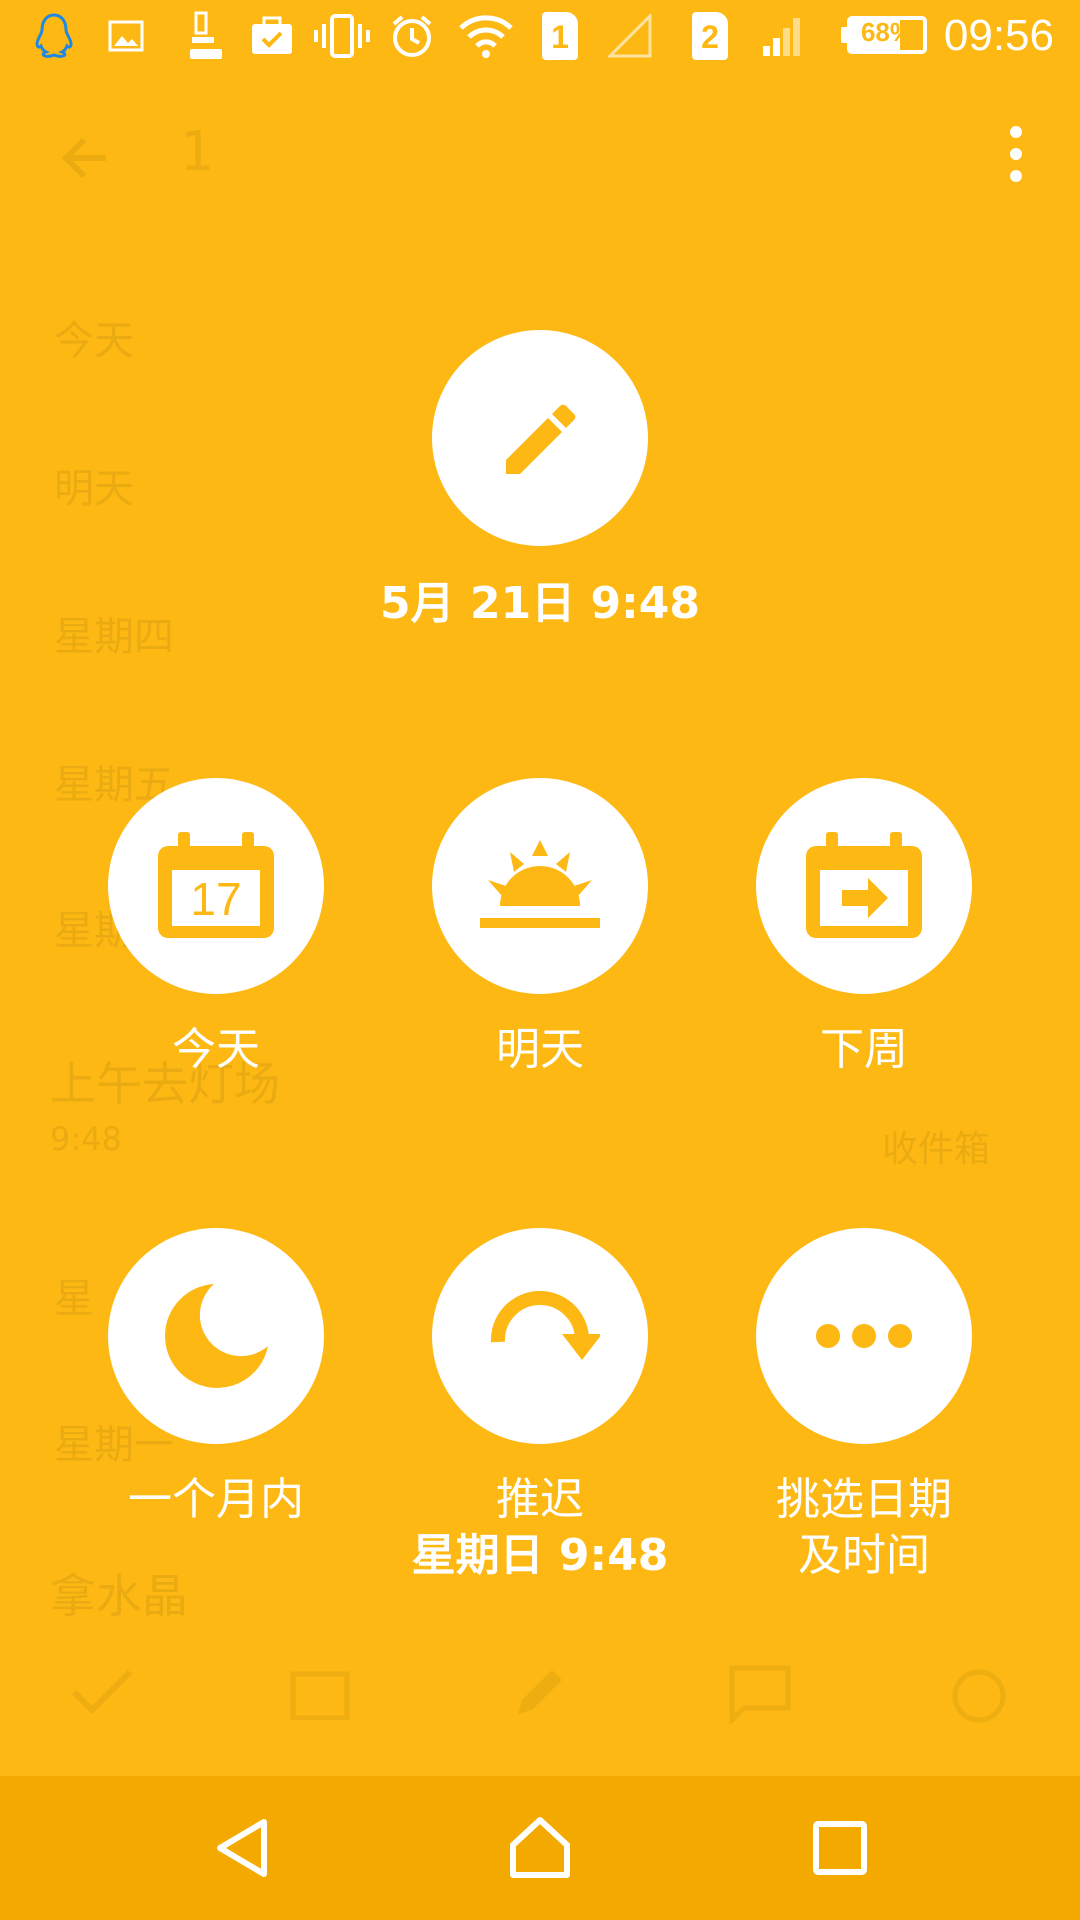  I want to click on next-week-button, so click(864, 886).